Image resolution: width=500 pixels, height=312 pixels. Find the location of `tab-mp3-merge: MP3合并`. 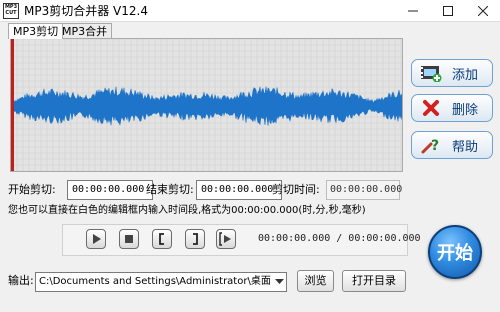

tab-mp3-merge: MP3合并 is located at coordinates (85, 30).